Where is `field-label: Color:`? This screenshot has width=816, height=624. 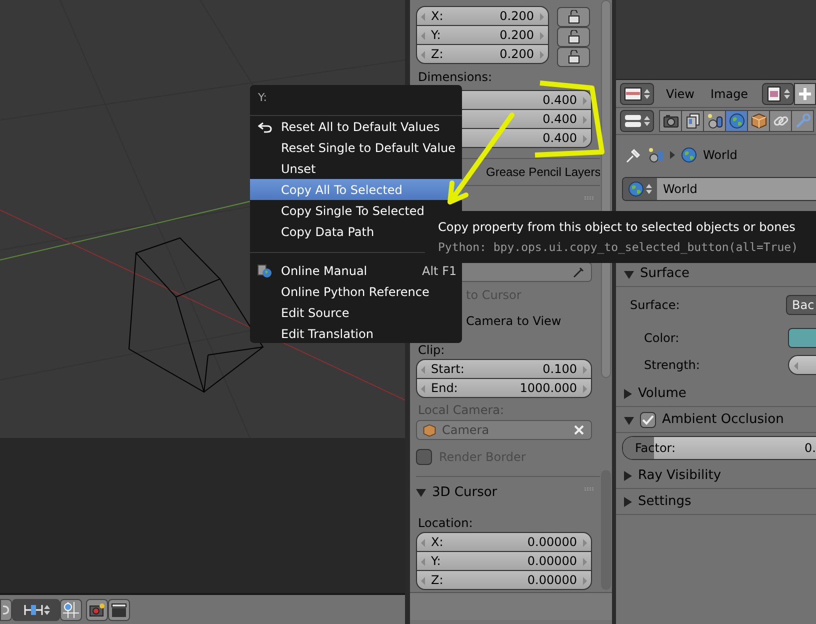 field-label: Color: is located at coordinates (661, 338).